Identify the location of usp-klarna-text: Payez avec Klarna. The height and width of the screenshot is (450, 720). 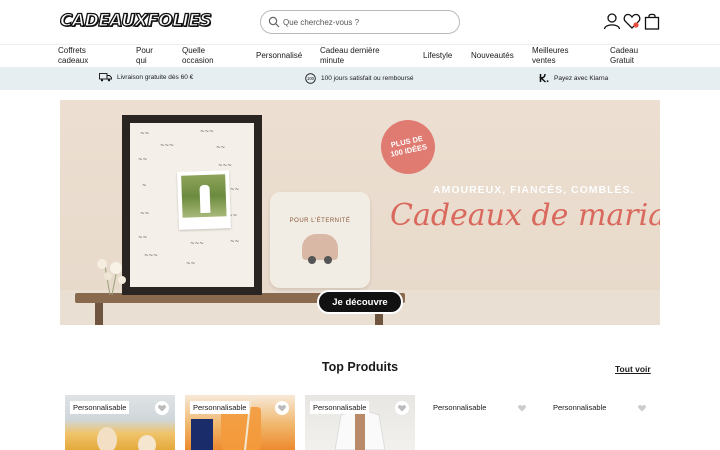
(581, 78).